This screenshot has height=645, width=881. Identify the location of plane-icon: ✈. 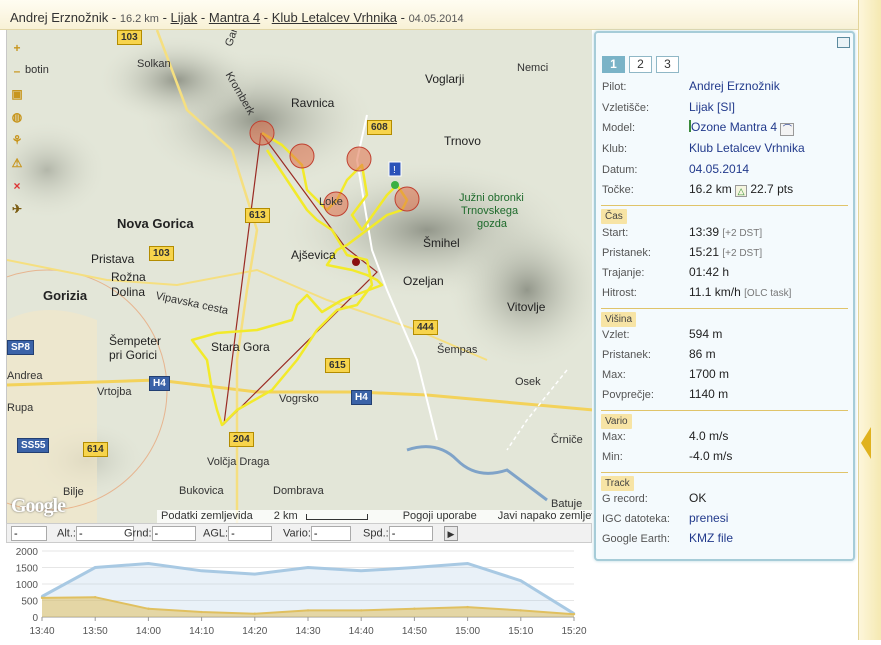
(17, 209).